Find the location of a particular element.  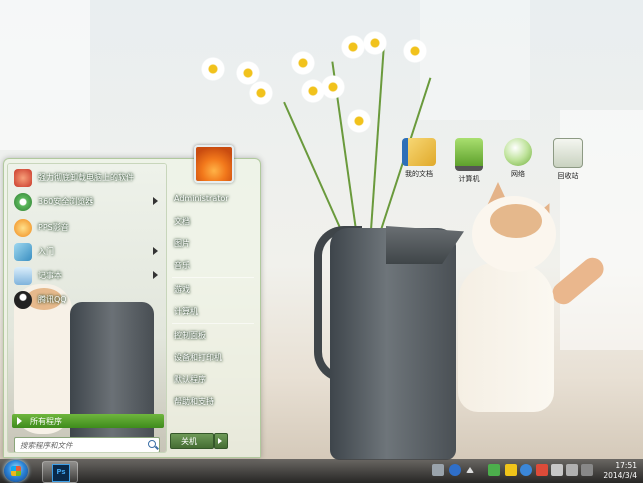

getting-started-icon is located at coordinates (23, 252).